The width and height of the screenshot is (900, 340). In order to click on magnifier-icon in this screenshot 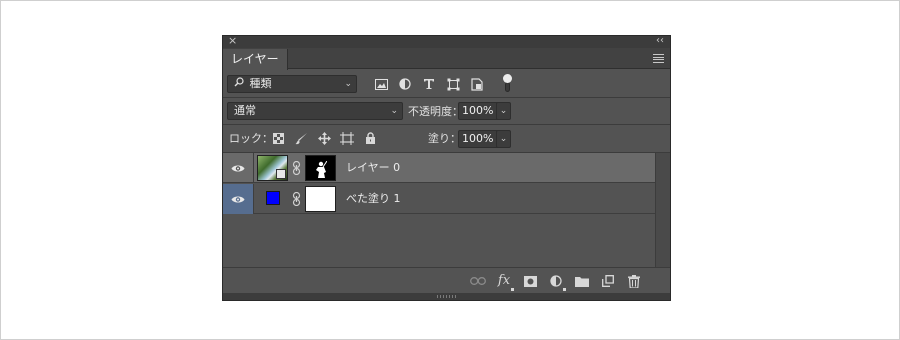, I will do `click(240, 84)`.